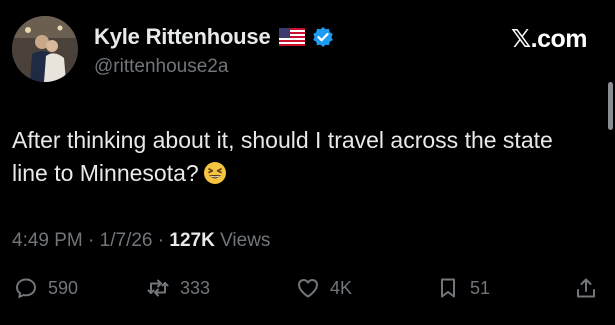  I want to click on bookmark-count: 51, so click(480, 287).